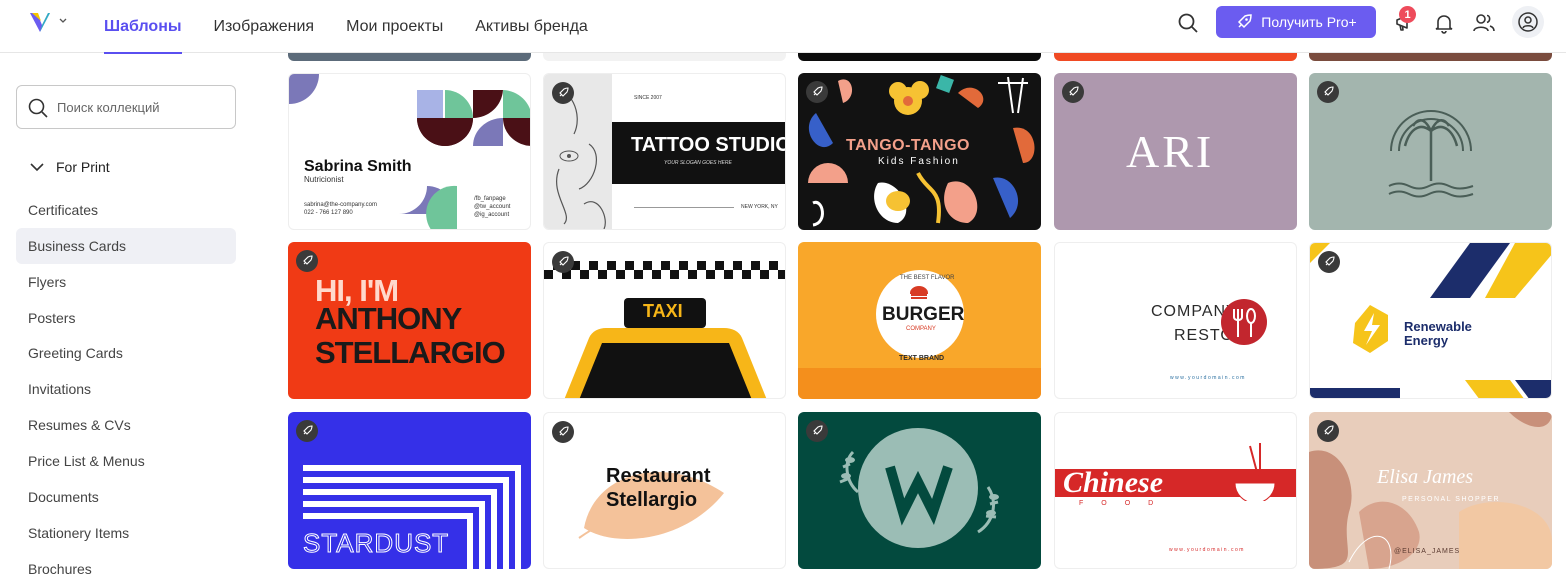 The height and width of the screenshot is (587, 1566). I want to click on sidebar-item-price-list: Price List & Menus, so click(126, 461).